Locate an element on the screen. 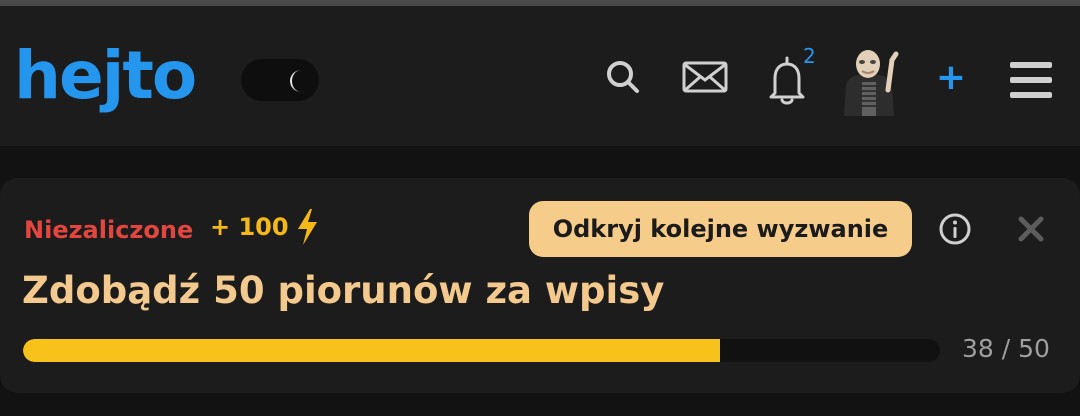 This screenshot has height=416, width=1080. avatar is located at coordinates (869, 83).